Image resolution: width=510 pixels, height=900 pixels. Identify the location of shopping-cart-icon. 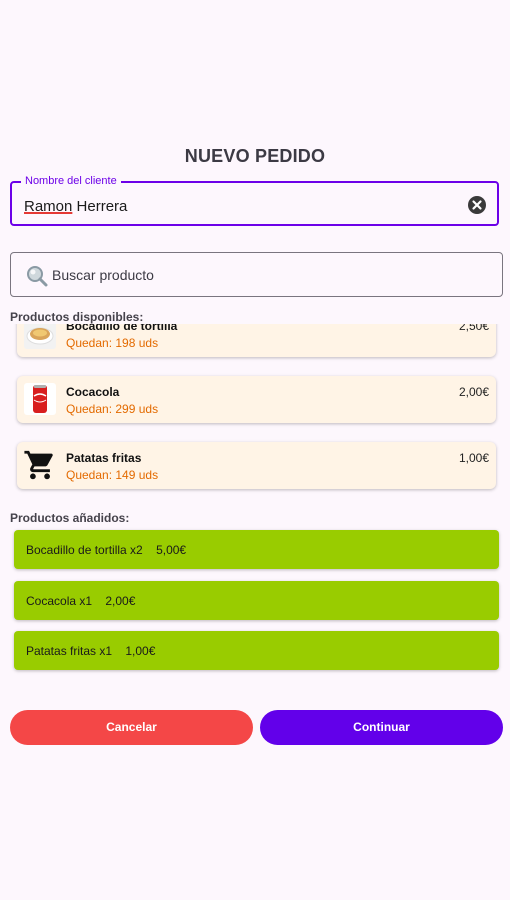
(38, 465).